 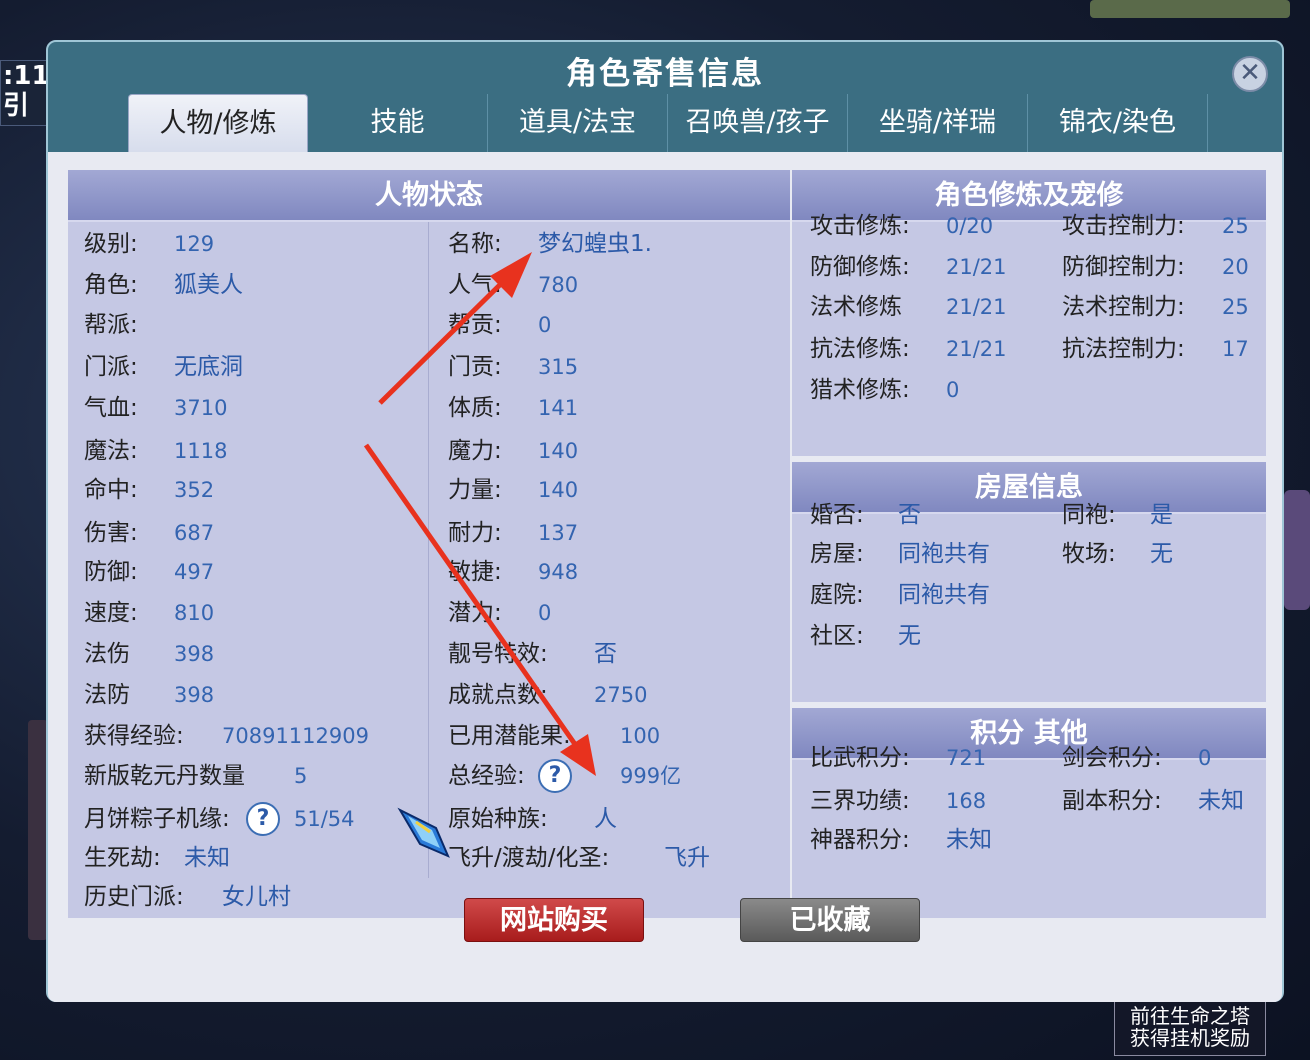 I want to click on arrow-head, so click(x=578, y=755).